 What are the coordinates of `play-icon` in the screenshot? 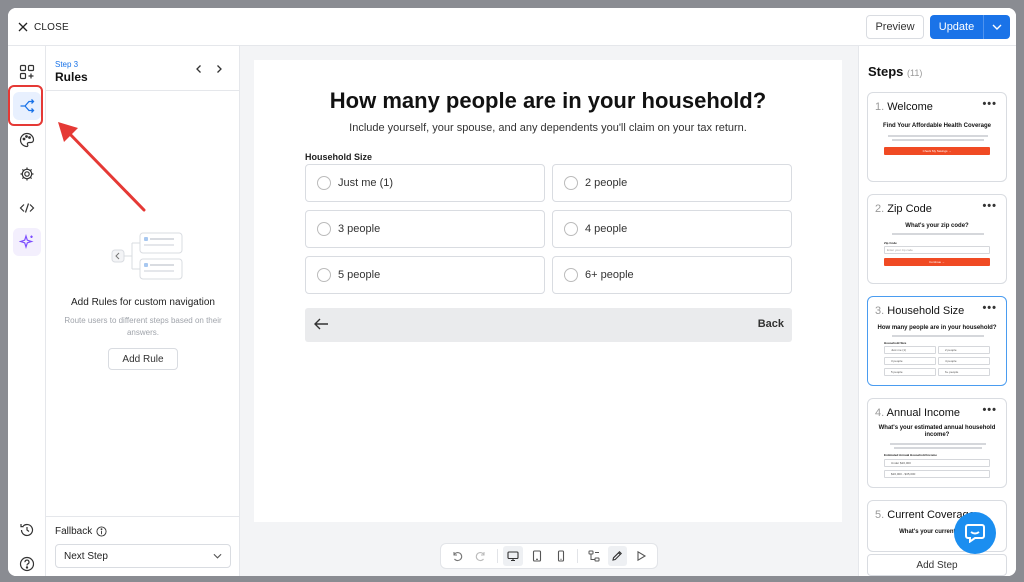 It's located at (642, 556).